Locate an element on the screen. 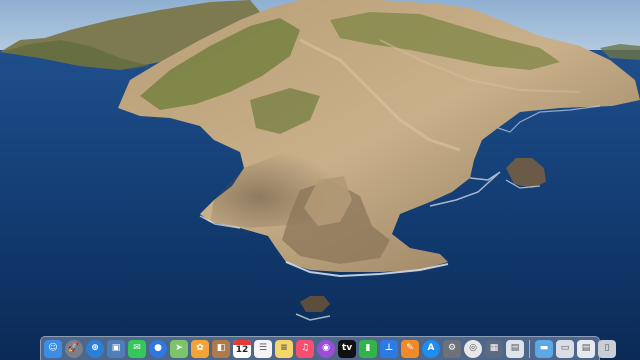 The image size is (640, 360). finder-icon: ☺ is located at coordinates (53, 348).